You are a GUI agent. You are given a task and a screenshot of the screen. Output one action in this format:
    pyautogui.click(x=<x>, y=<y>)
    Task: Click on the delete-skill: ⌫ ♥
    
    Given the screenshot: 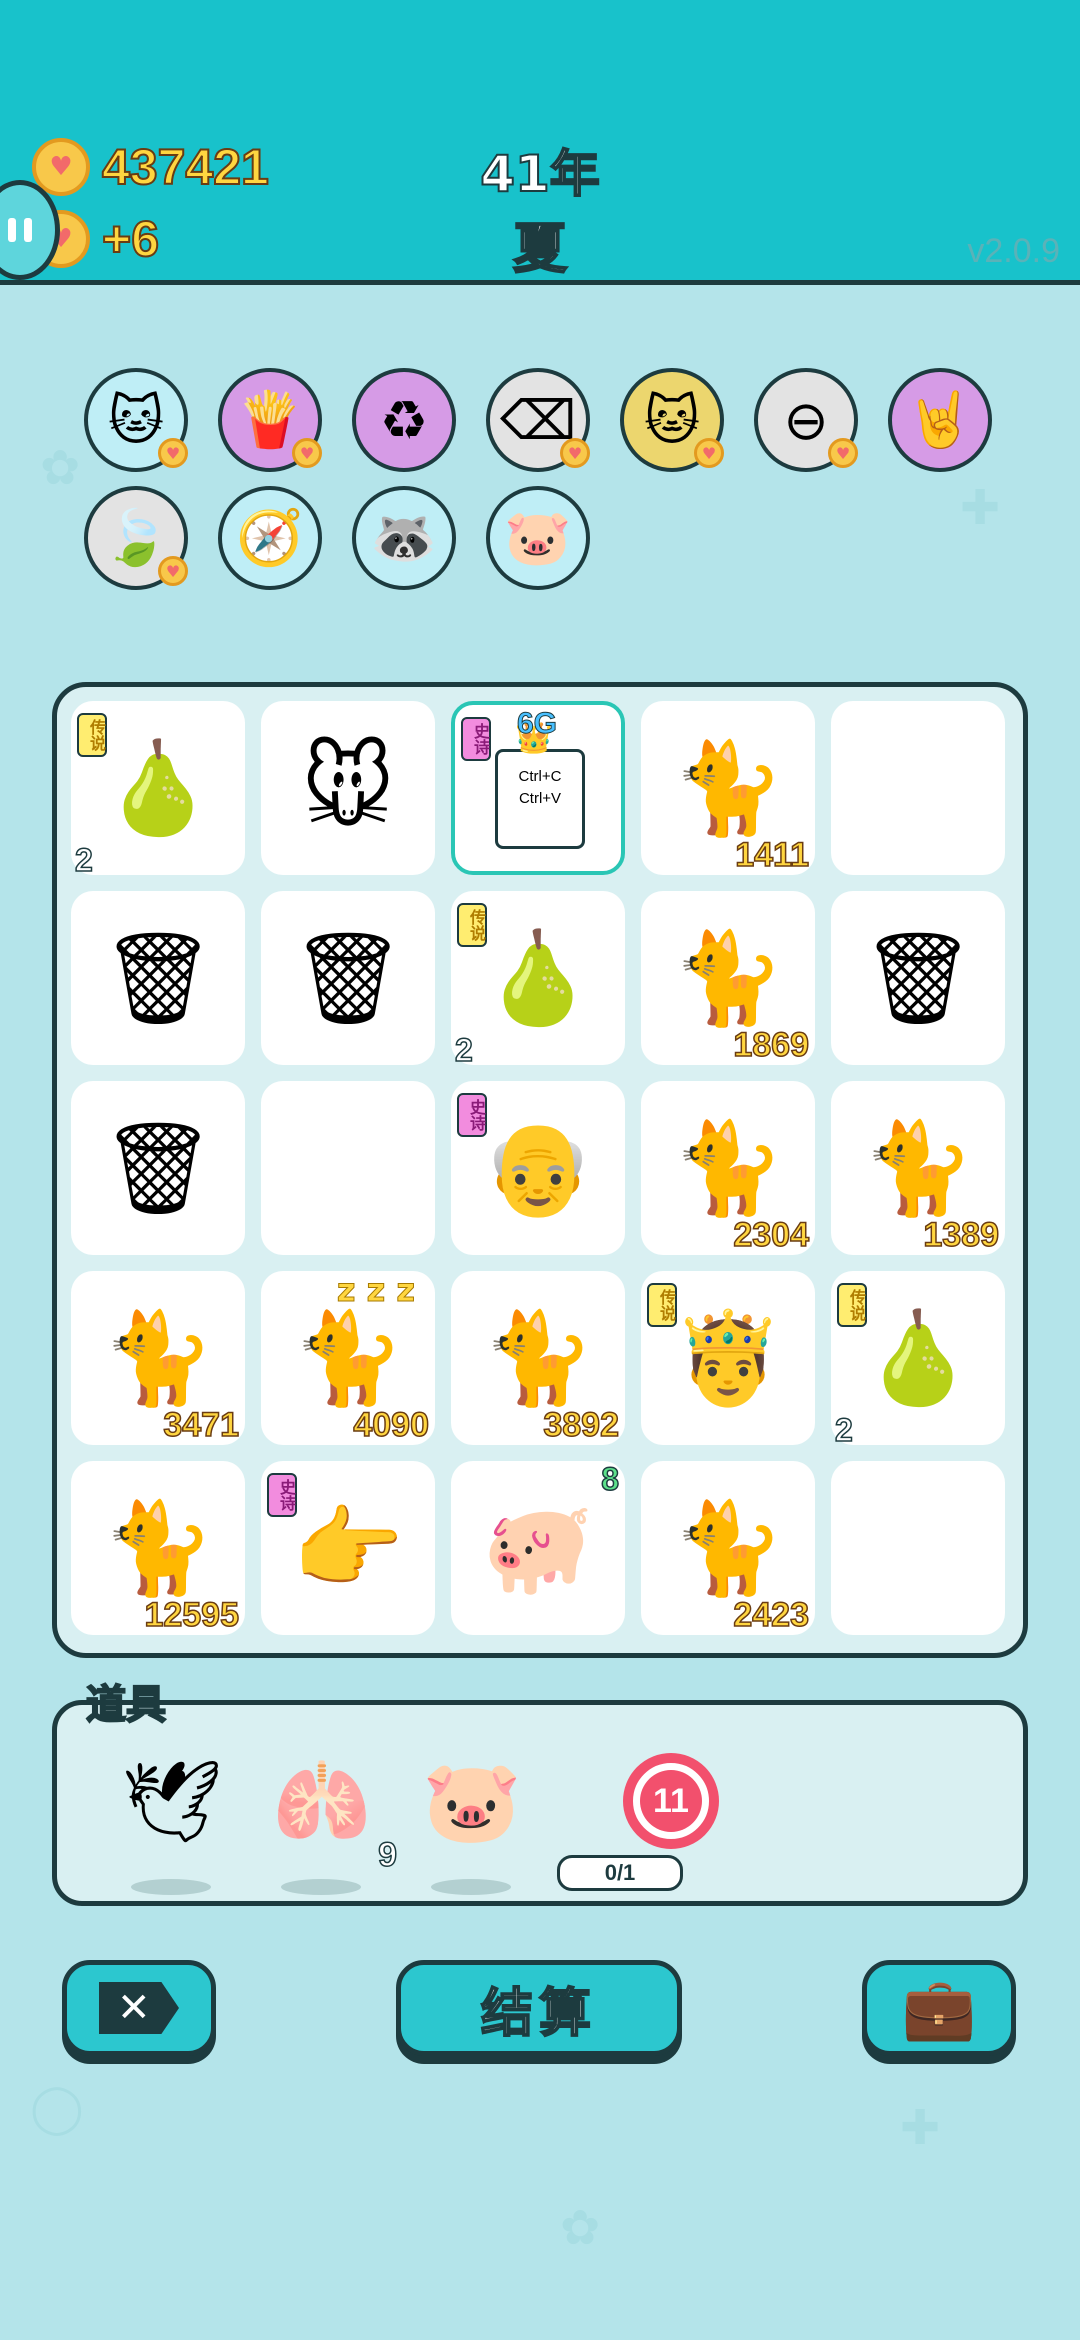 What is the action you would take?
    pyautogui.click(x=538, y=420)
    